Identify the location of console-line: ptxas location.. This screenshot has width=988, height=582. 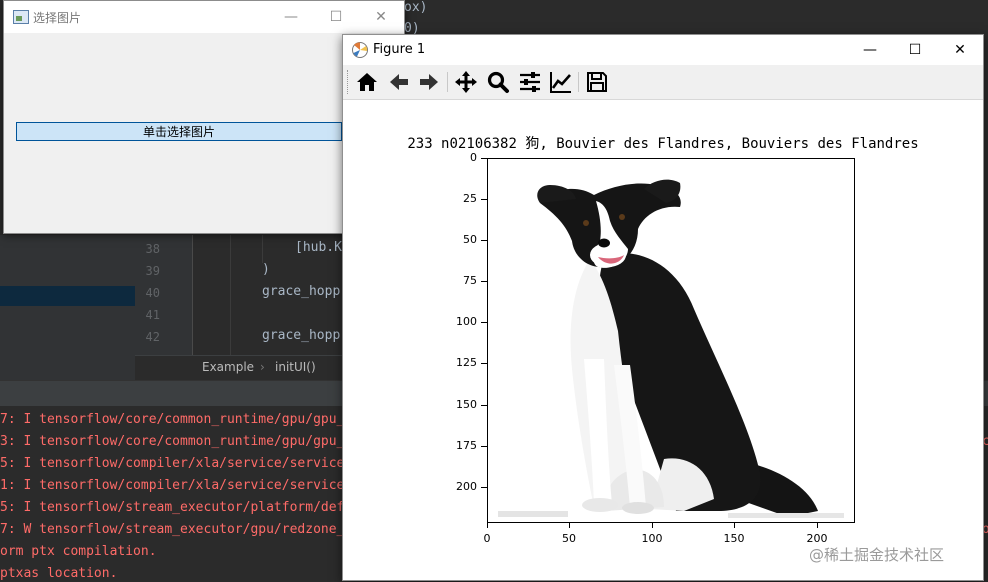
(59, 573).